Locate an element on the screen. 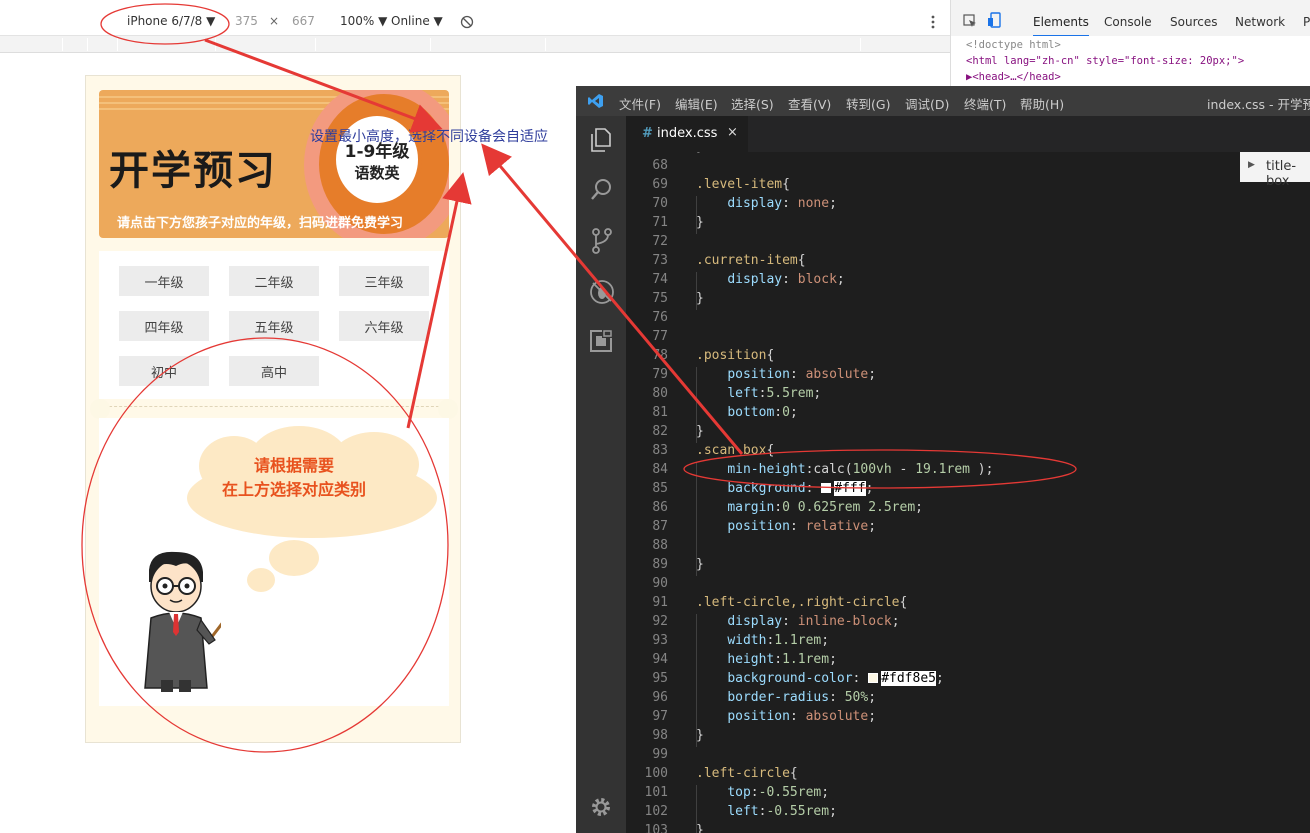 Image resolution: width=1310 pixels, height=833 pixels. search-icon is located at coordinates (601, 190).